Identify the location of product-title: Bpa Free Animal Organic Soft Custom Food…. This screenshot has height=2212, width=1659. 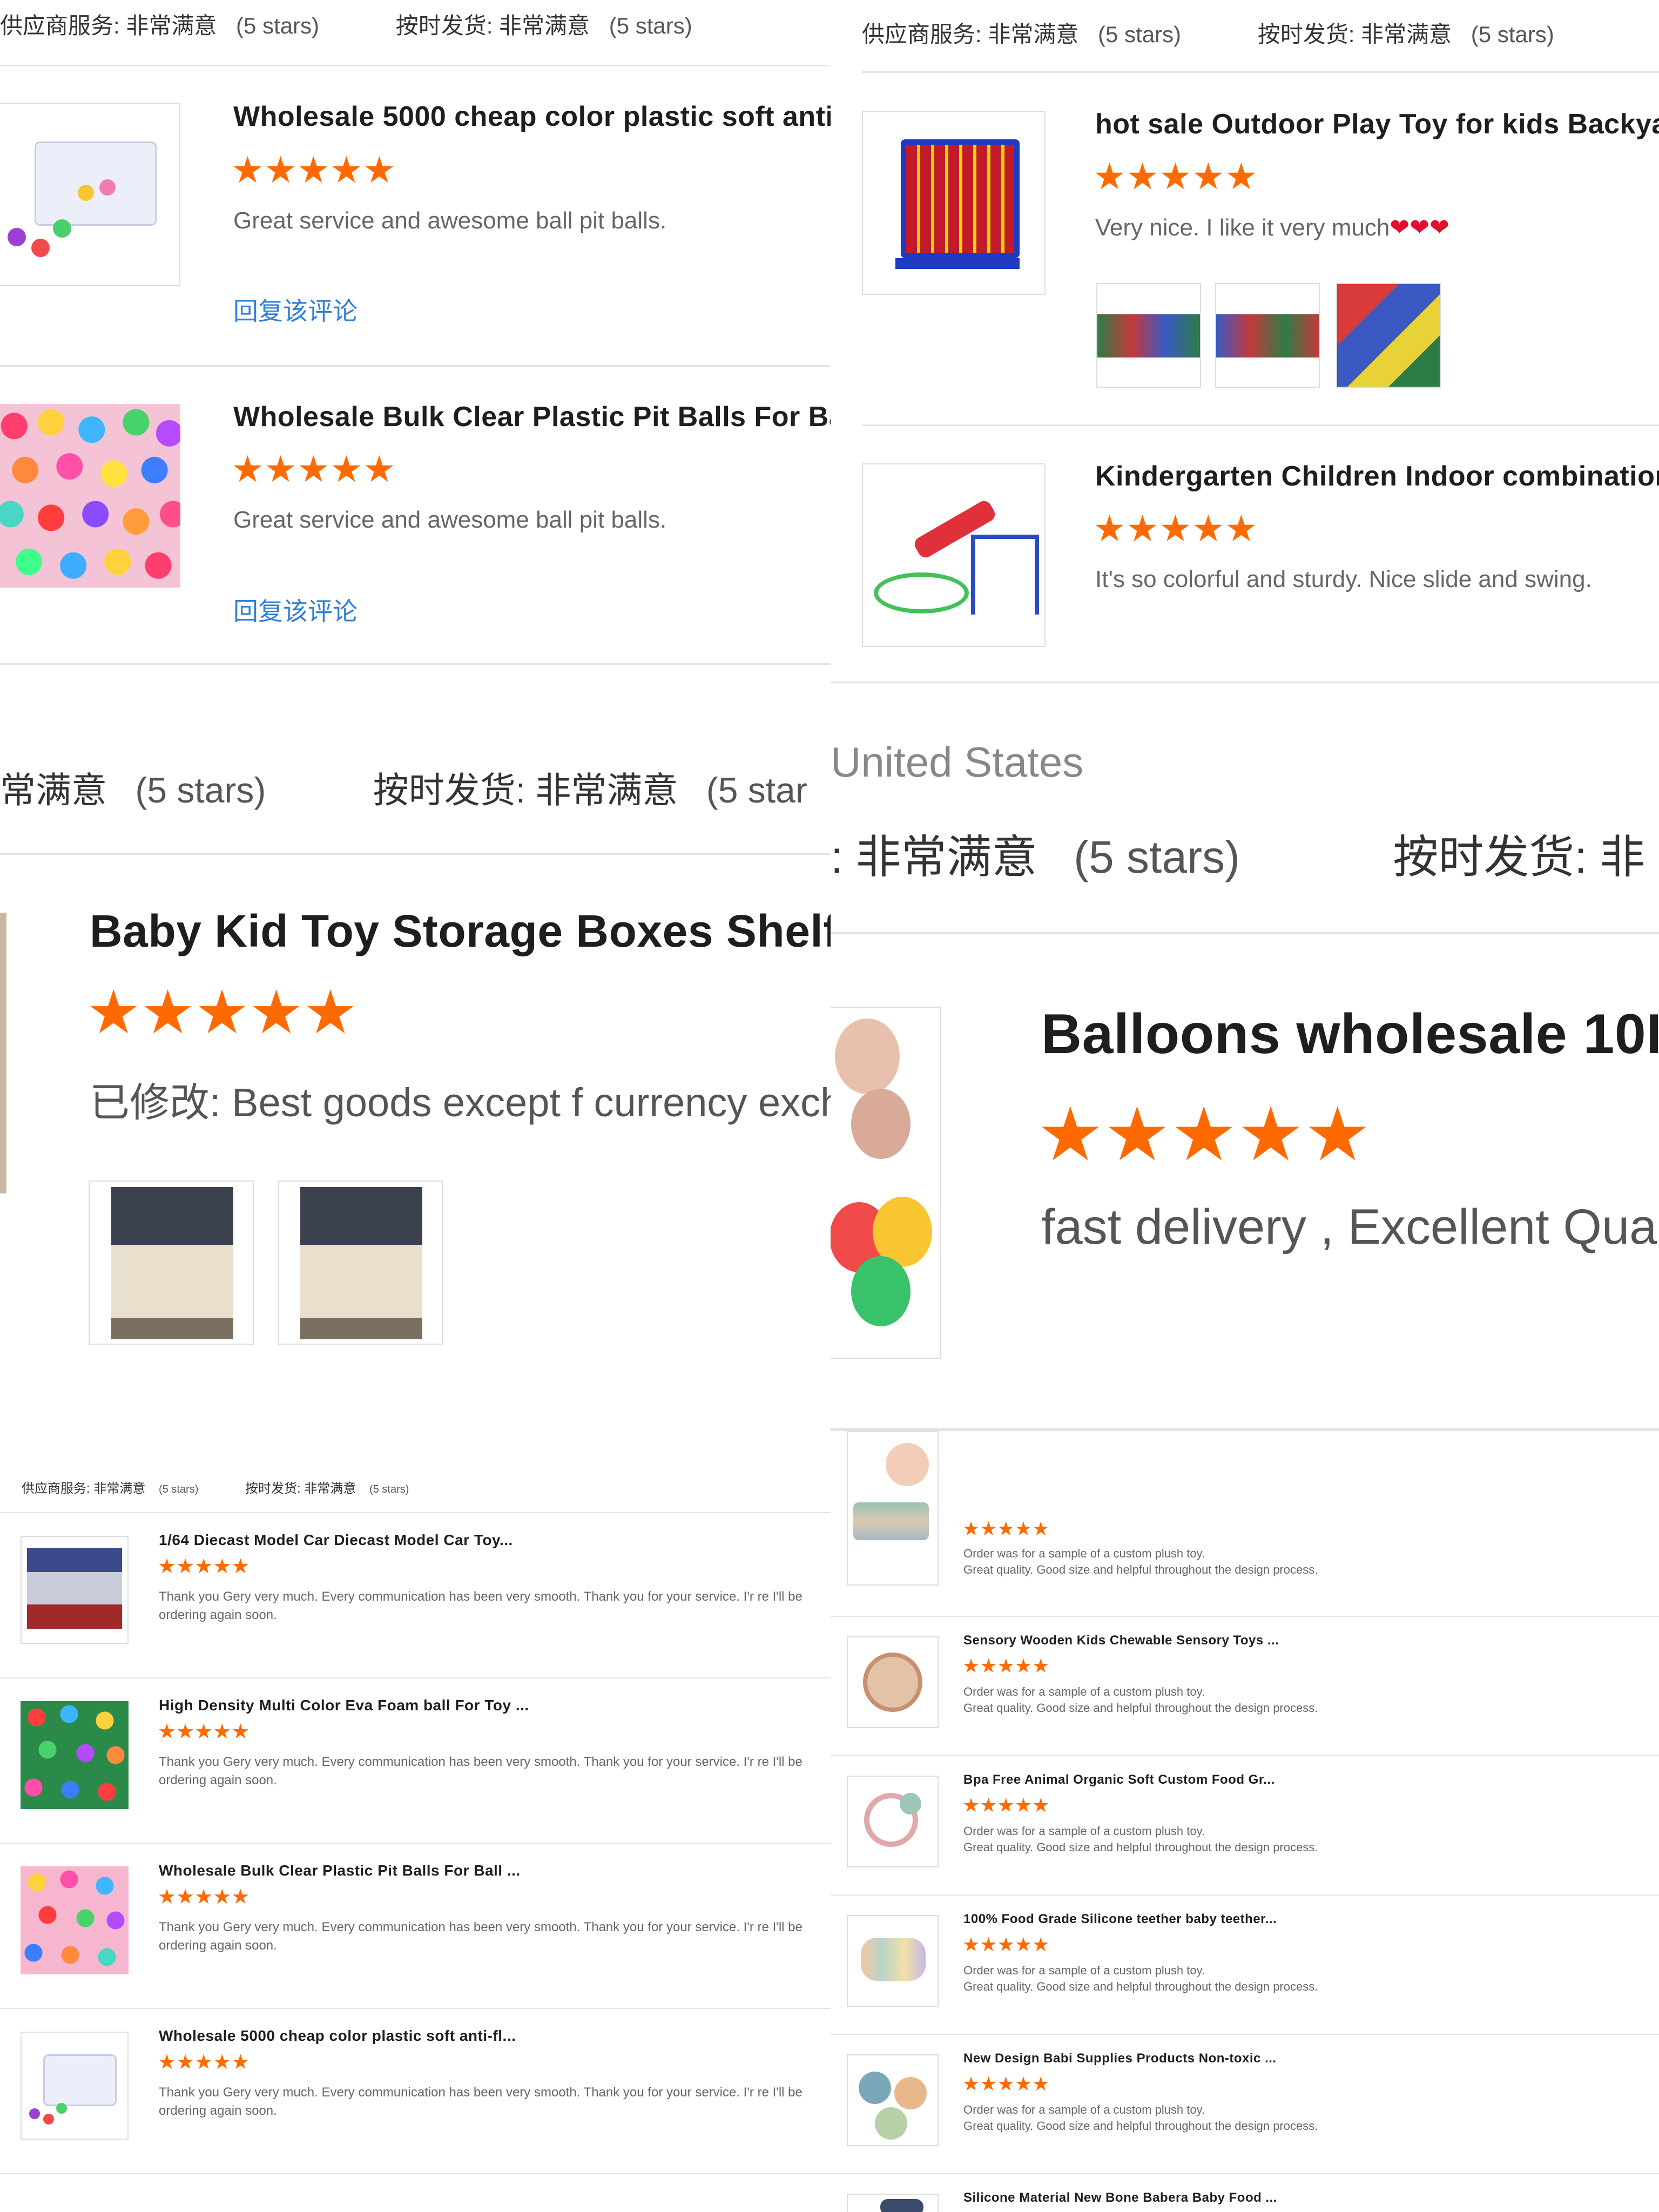
(1119, 1780).